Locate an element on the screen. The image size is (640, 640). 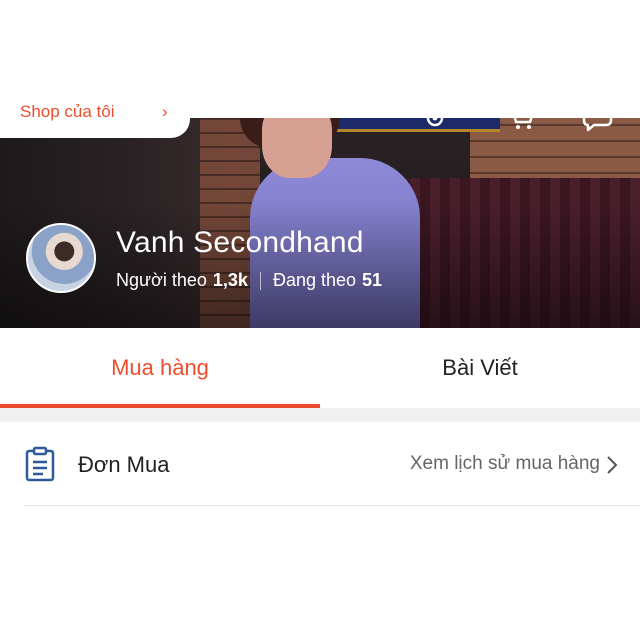
avatar is located at coordinates (61, 258).